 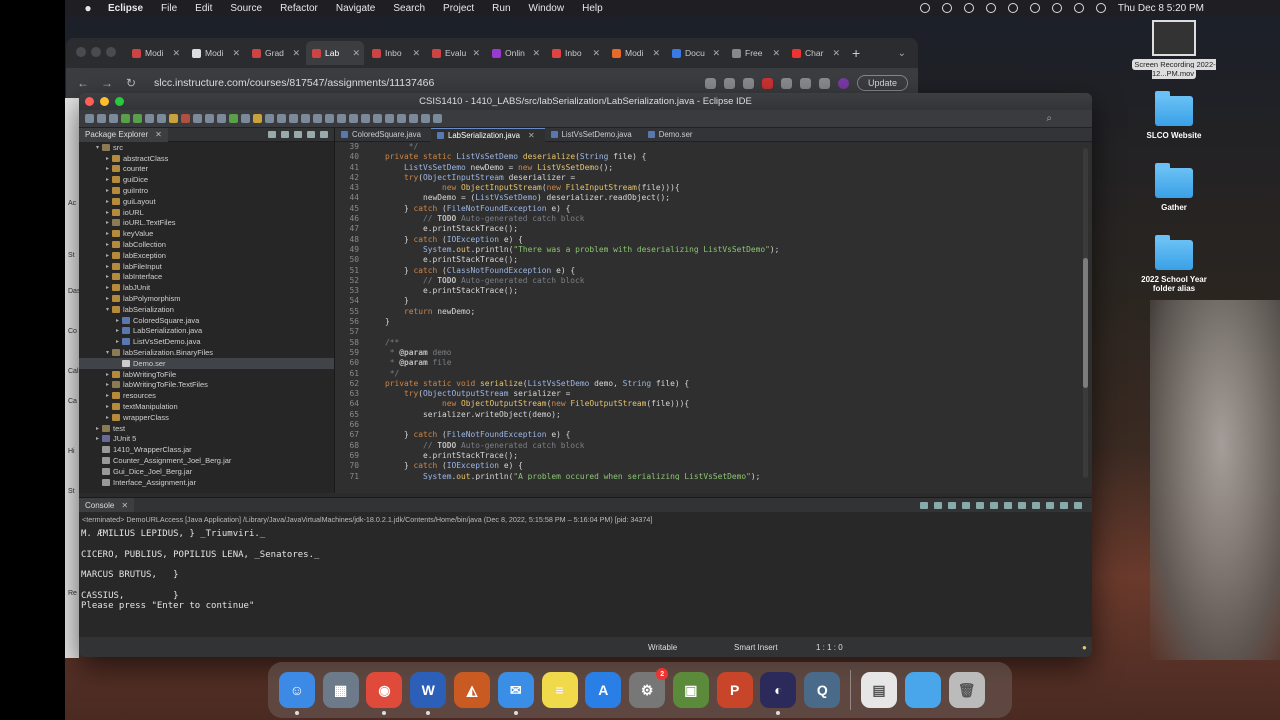 I want to click on open-console-icon, so click(x=1050, y=505).